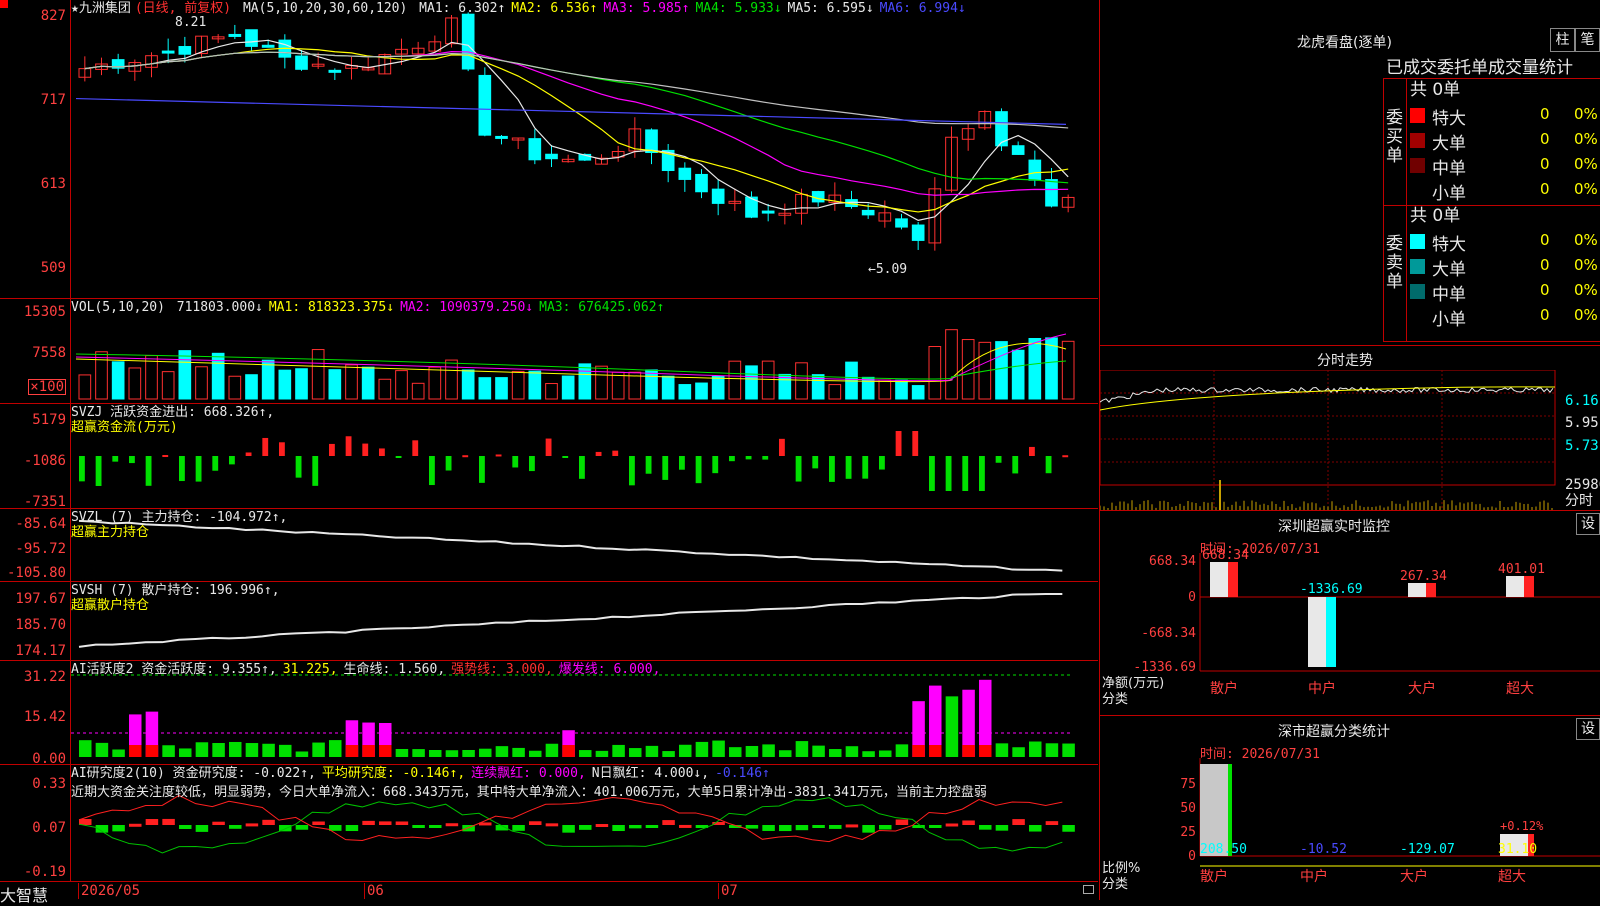 The width and height of the screenshot is (1600, 906). I want to click on period-label: (日线, 前复权), so click(183, 8).